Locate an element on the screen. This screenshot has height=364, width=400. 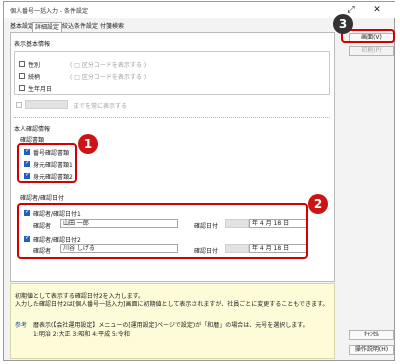
relationship-checkbox is located at coordinates (22, 76).